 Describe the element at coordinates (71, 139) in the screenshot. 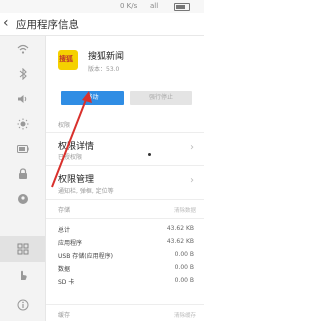

I see `annotation-arrow` at that location.